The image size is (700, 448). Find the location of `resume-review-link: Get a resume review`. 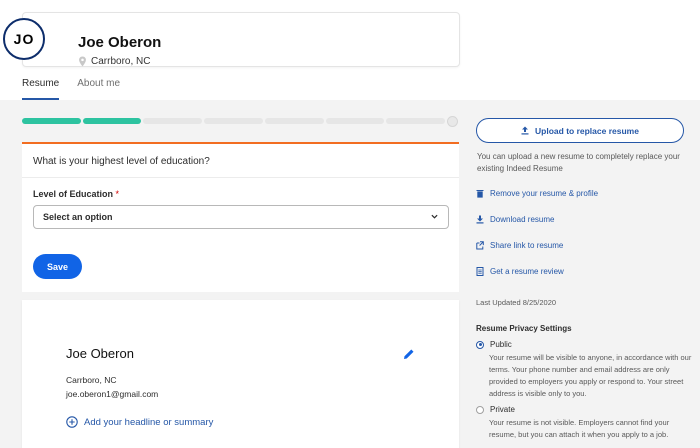

resume-review-link: Get a resume review is located at coordinates (520, 271).